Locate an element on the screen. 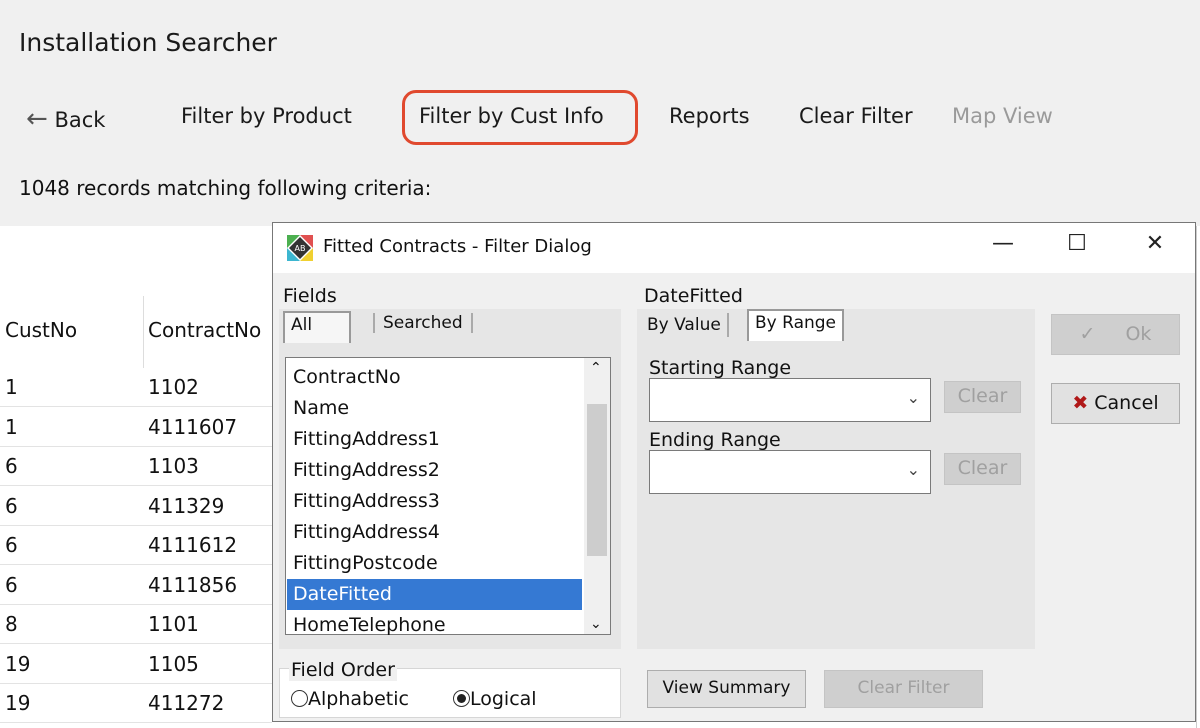 This screenshot has height=728, width=1200. radio-logical: Logical is located at coordinates (495, 699).